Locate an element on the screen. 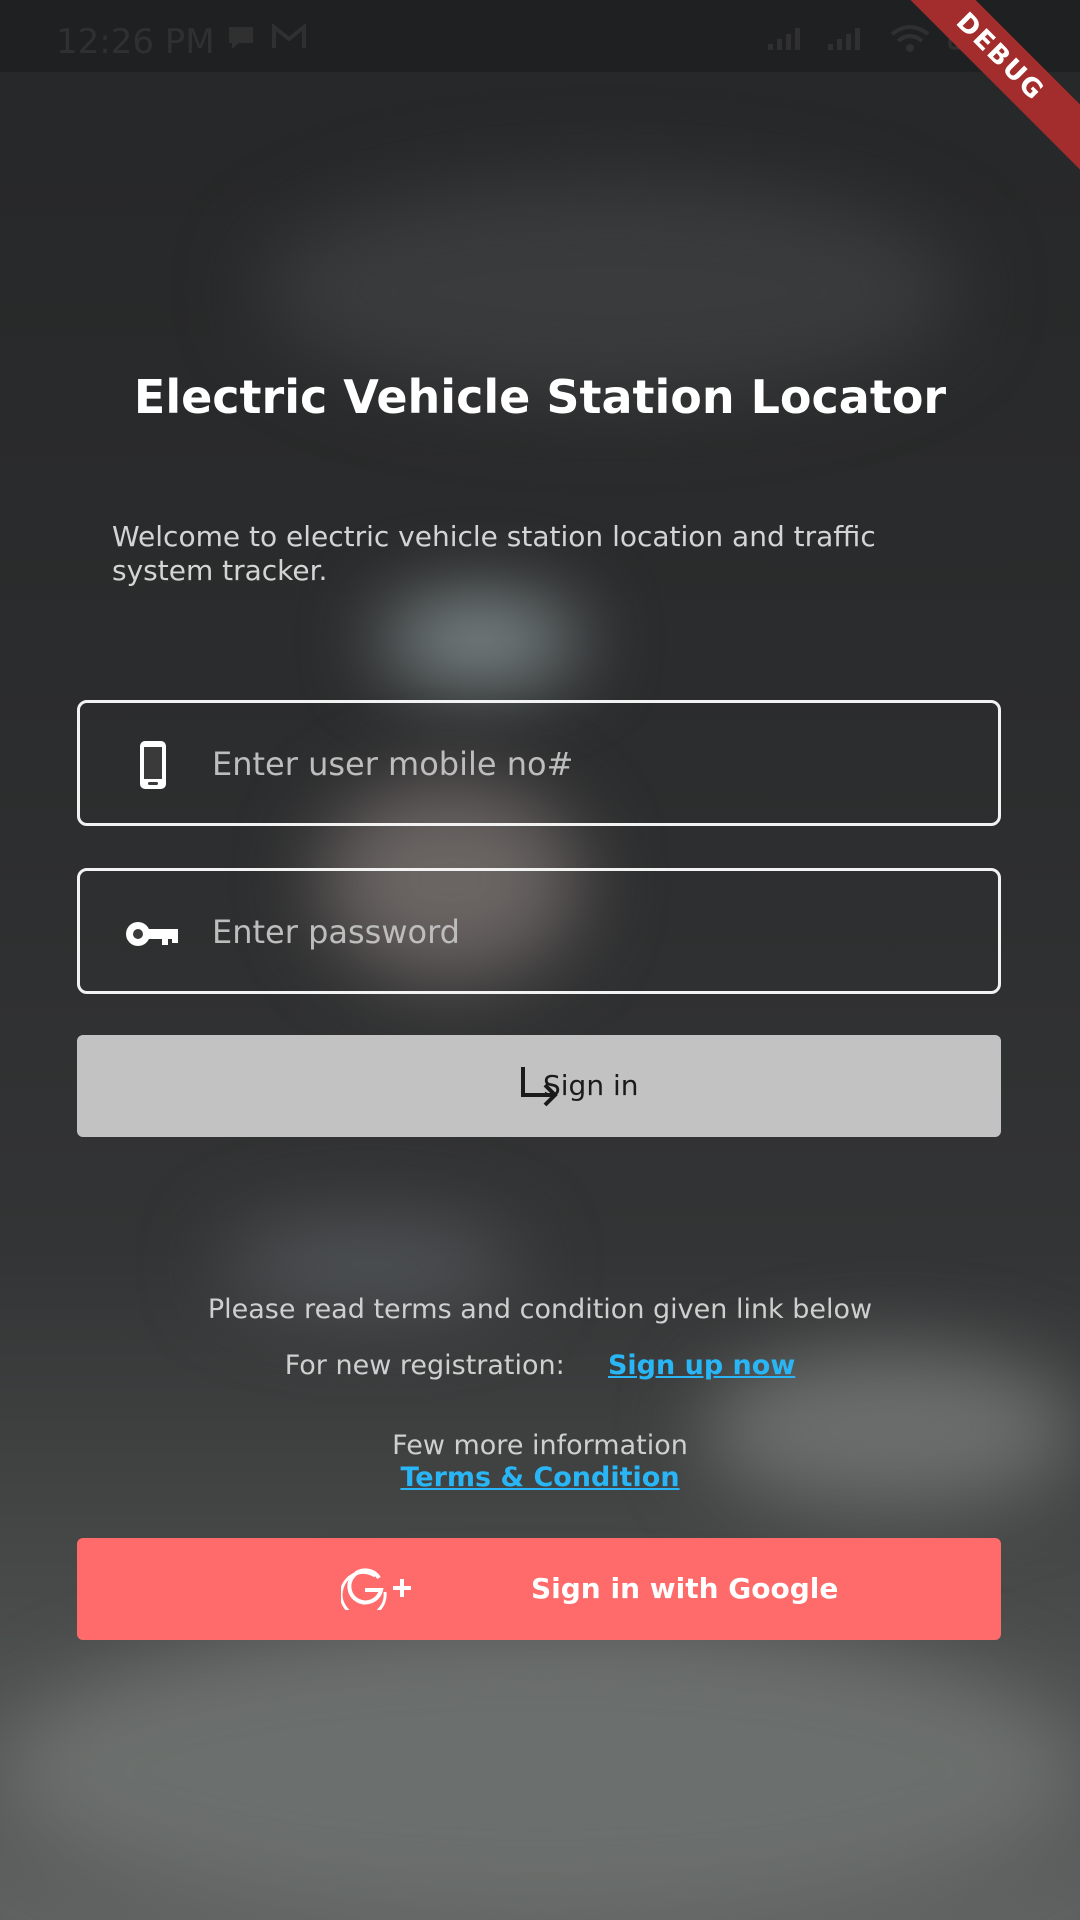 This screenshot has height=1920, width=1080. mobile-input is located at coordinates (592, 764).